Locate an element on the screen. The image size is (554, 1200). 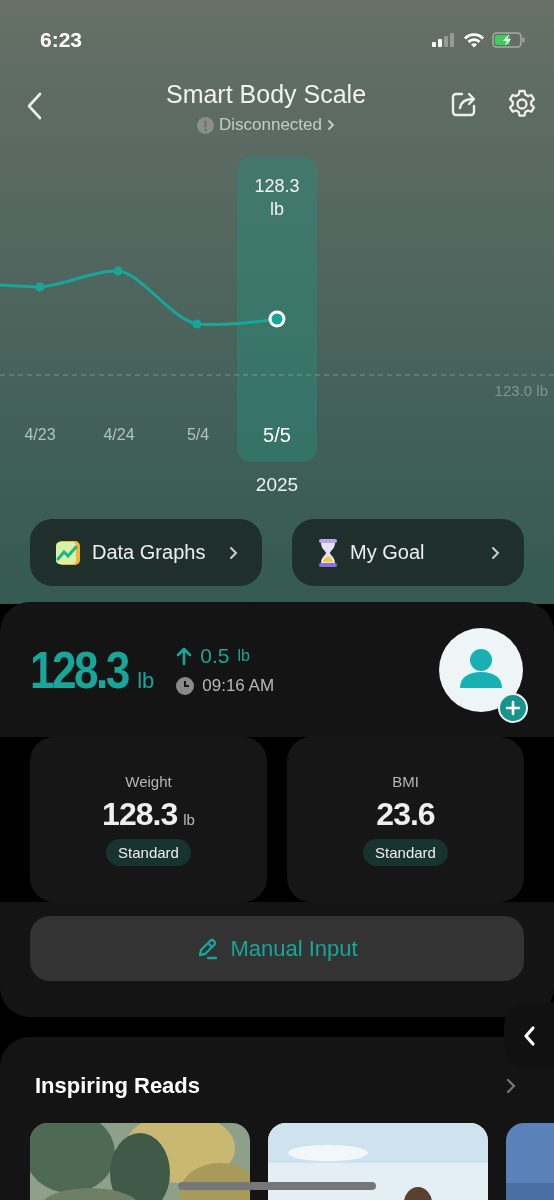
manual-input-button: Manual Input is located at coordinates (277, 948).